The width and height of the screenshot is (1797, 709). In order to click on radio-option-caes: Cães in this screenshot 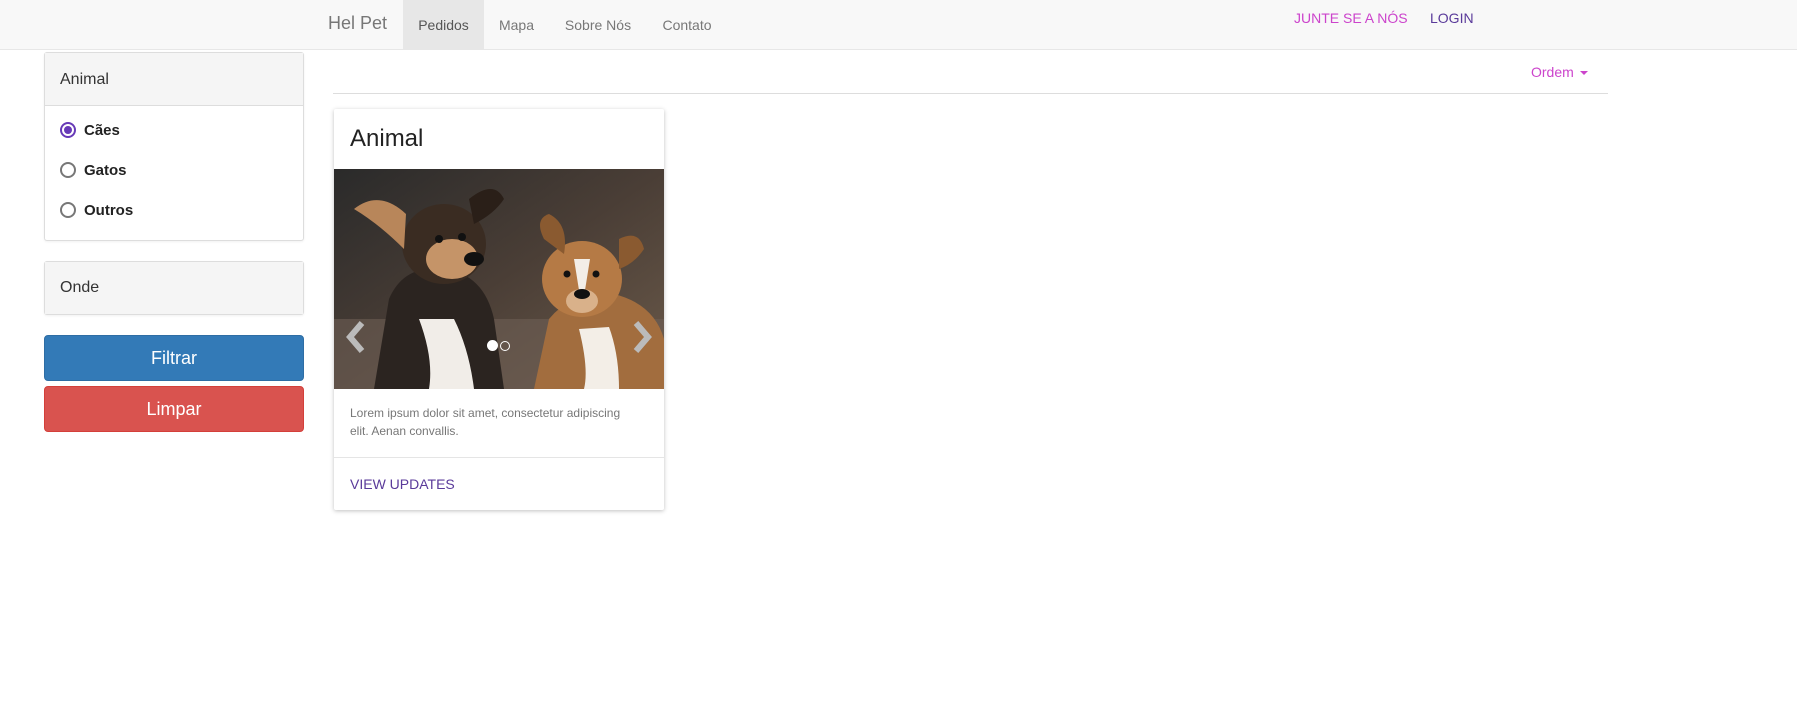, I will do `click(90, 131)`.